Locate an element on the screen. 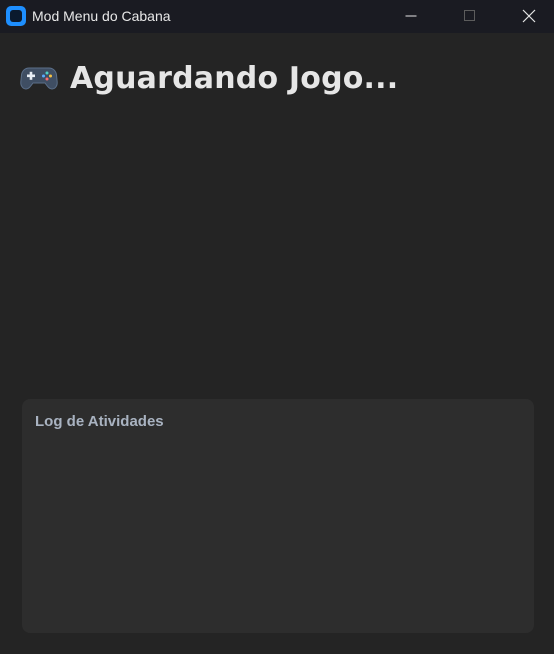 The height and width of the screenshot is (654, 554). activity-log-title: Log de Atividades is located at coordinates (99, 421).